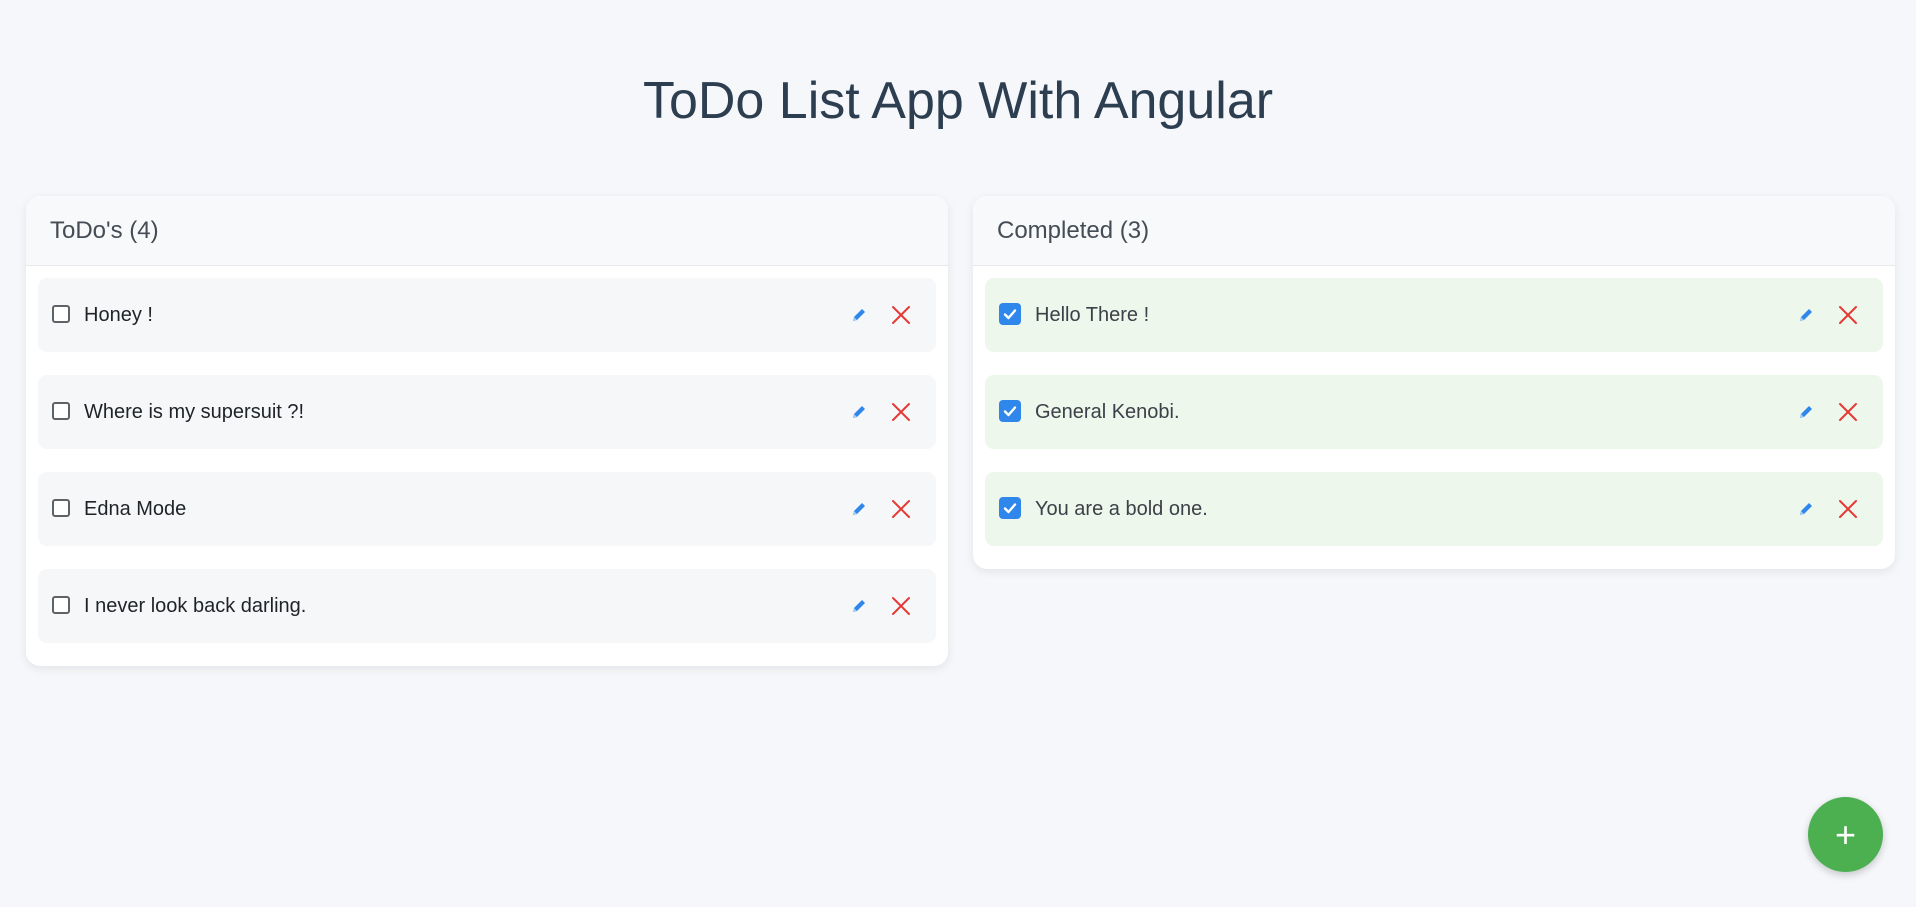 The image size is (1916, 907). I want to click on completed-item-label: Hello There !, so click(1092, 314).